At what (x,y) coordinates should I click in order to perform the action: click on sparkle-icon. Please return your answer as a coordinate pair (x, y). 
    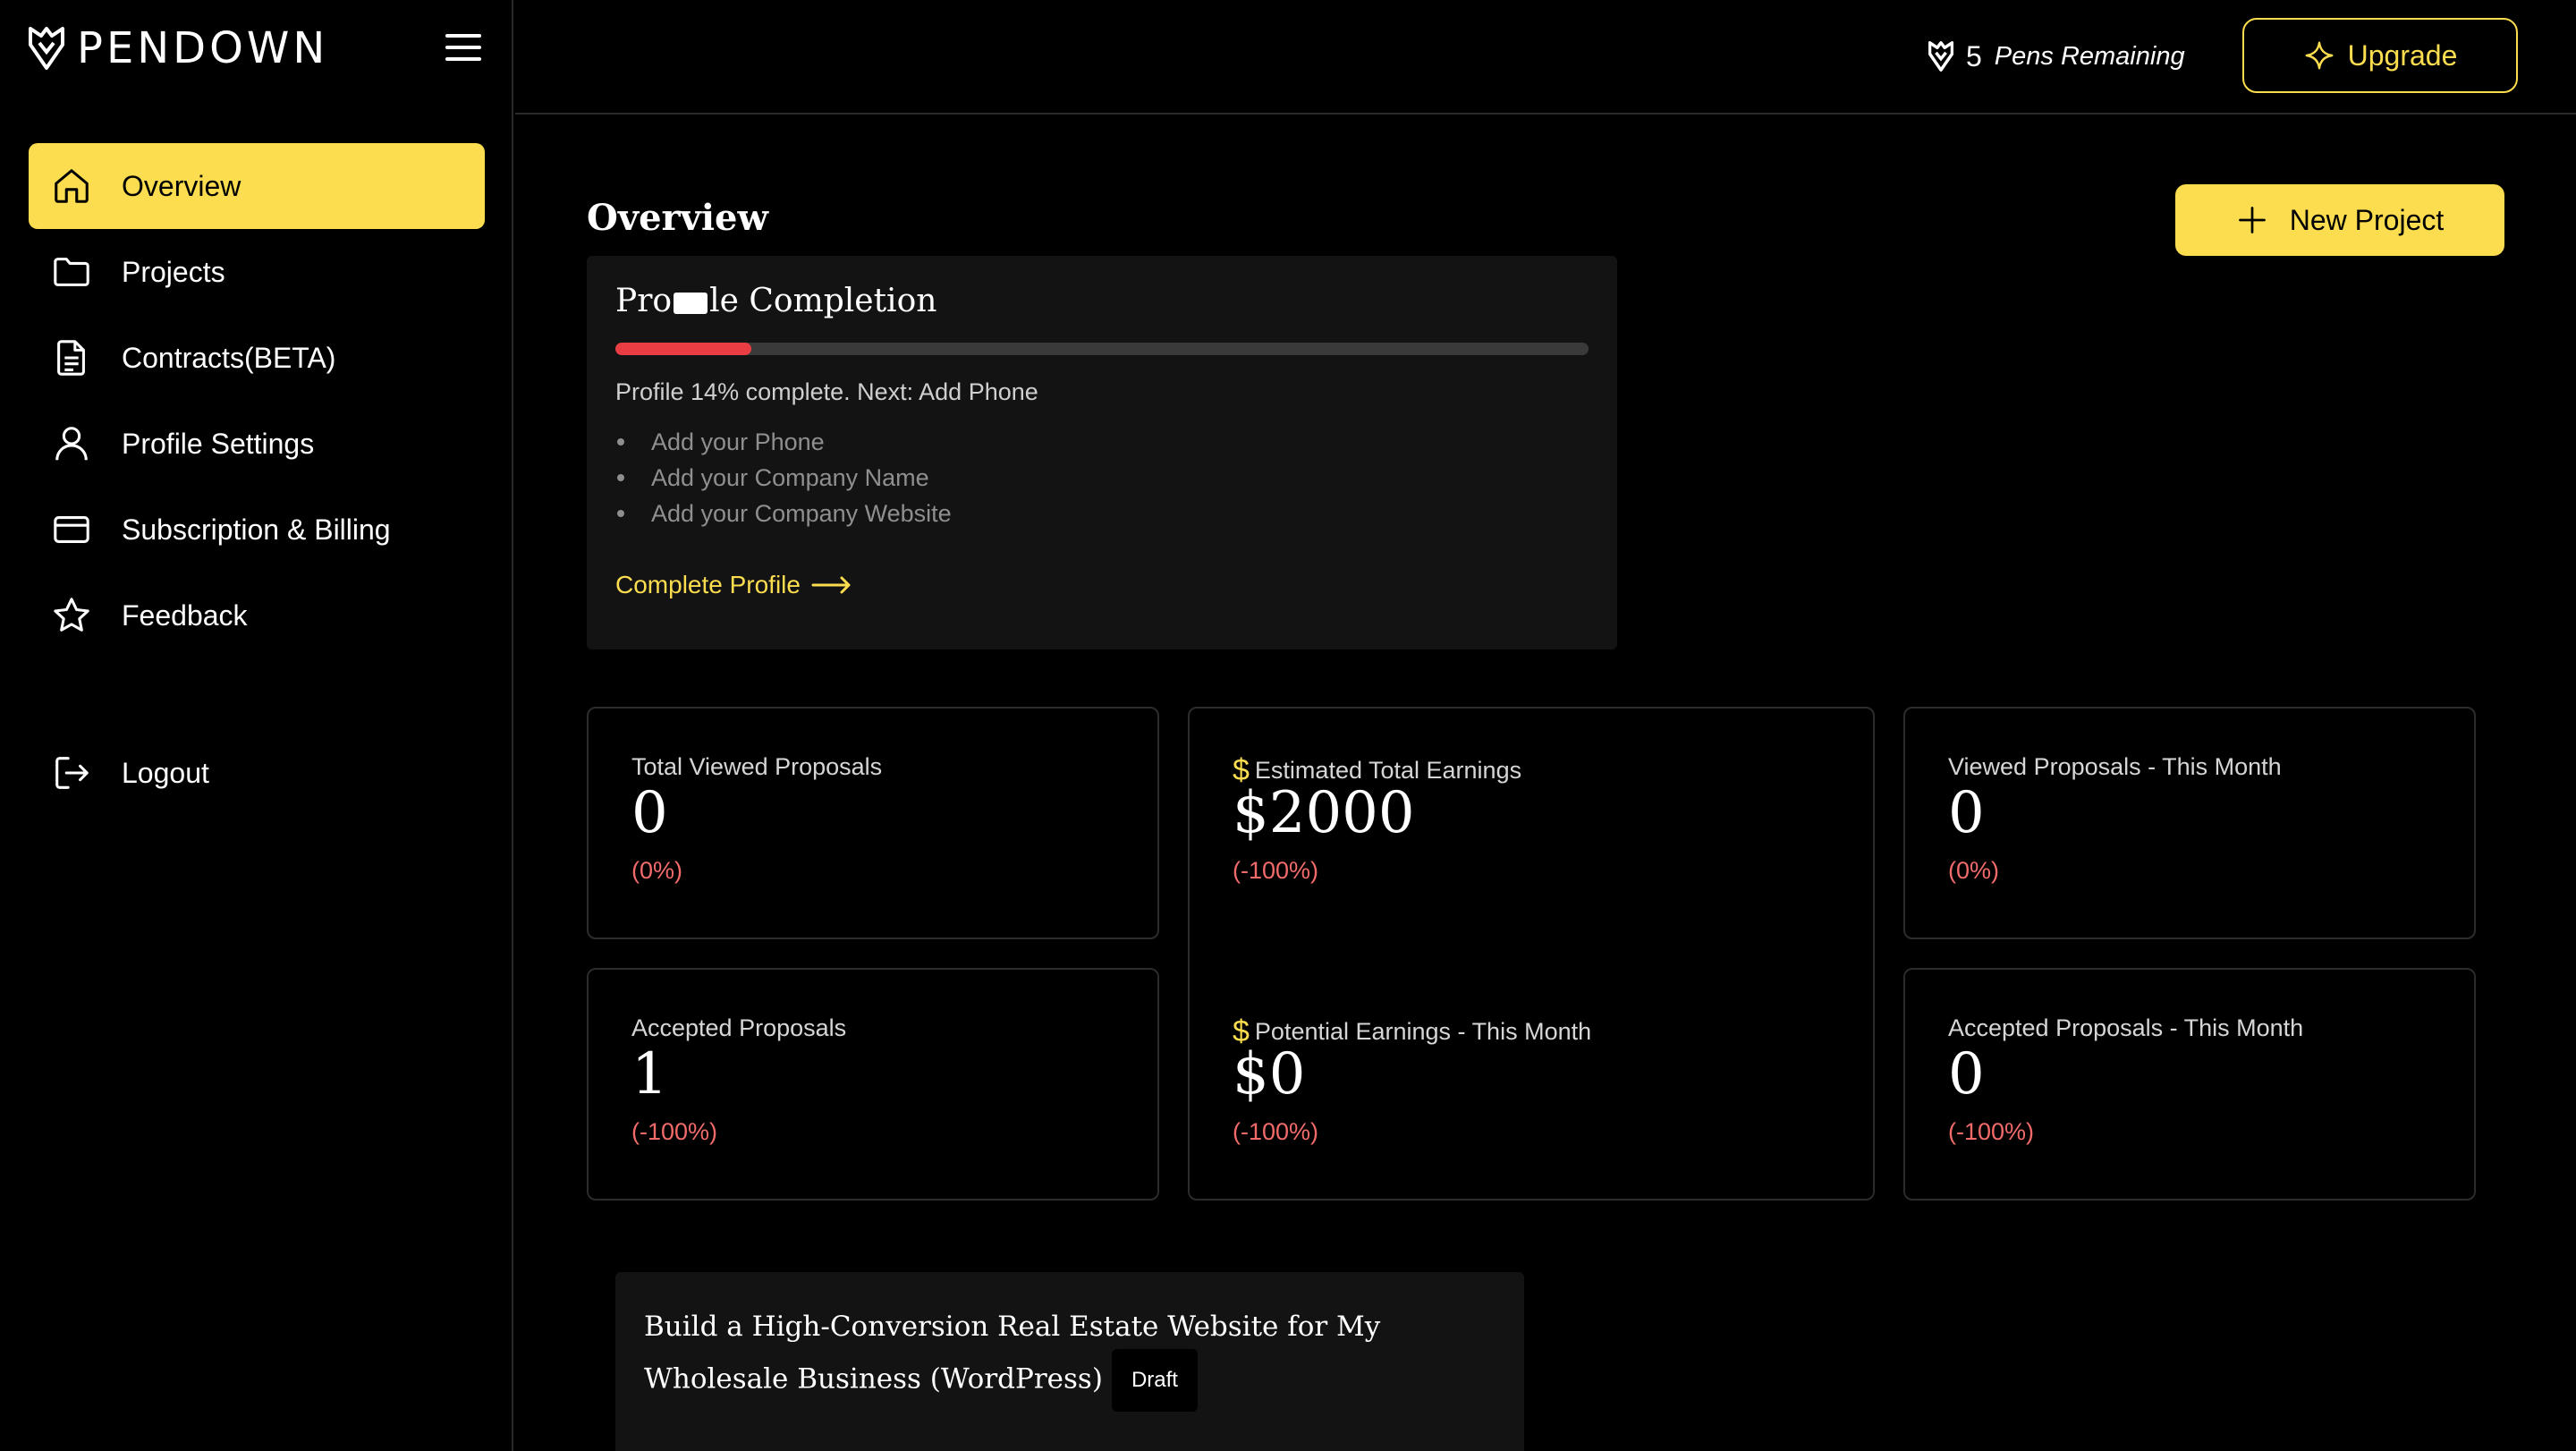
    Looking at the image, I should click on (2319, 55).